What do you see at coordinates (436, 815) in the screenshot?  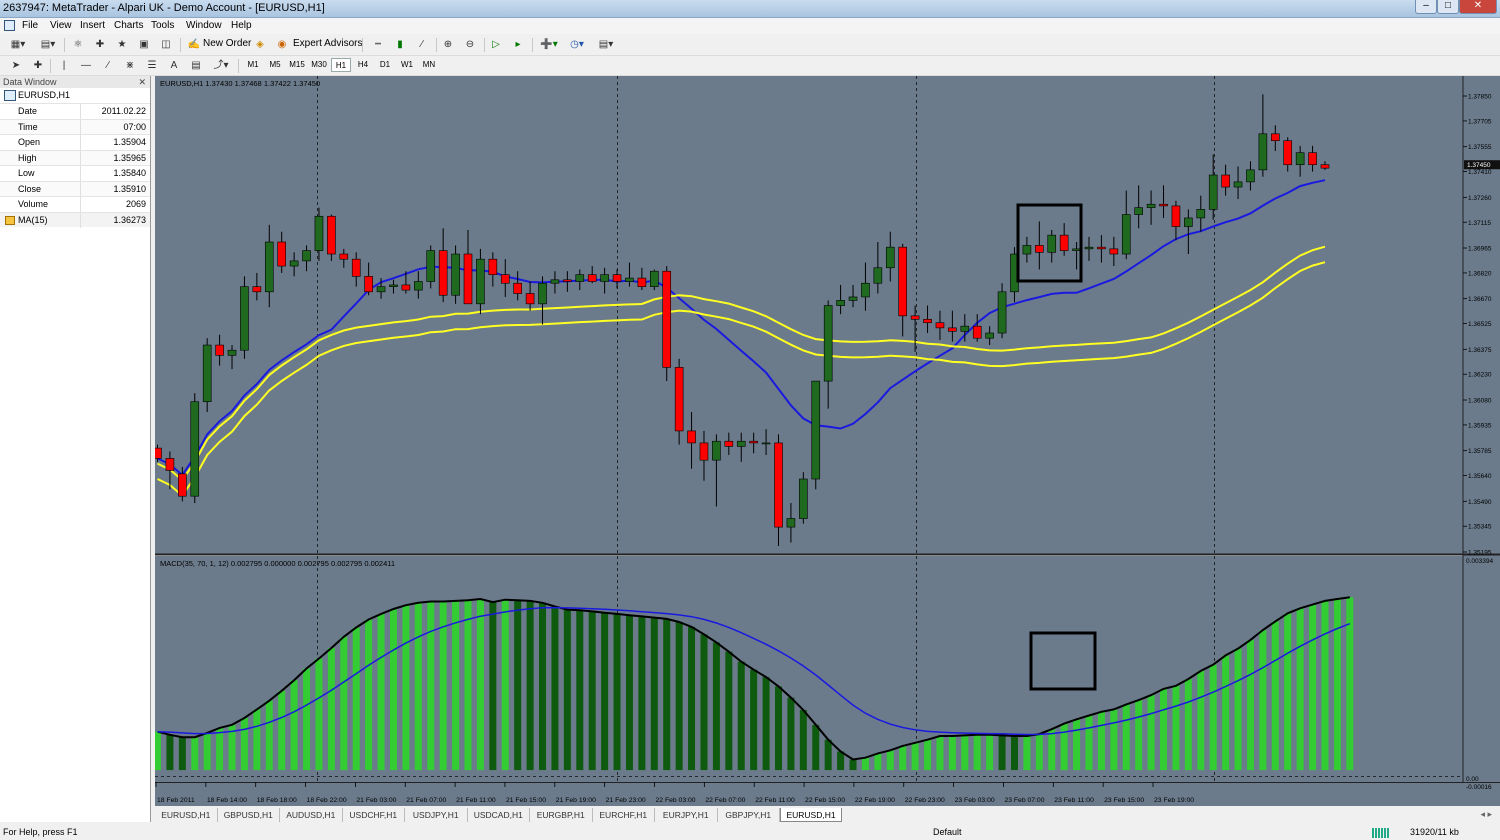 I see `symbol-tab: USDJPY,H1` at bounding box center [436, 815].